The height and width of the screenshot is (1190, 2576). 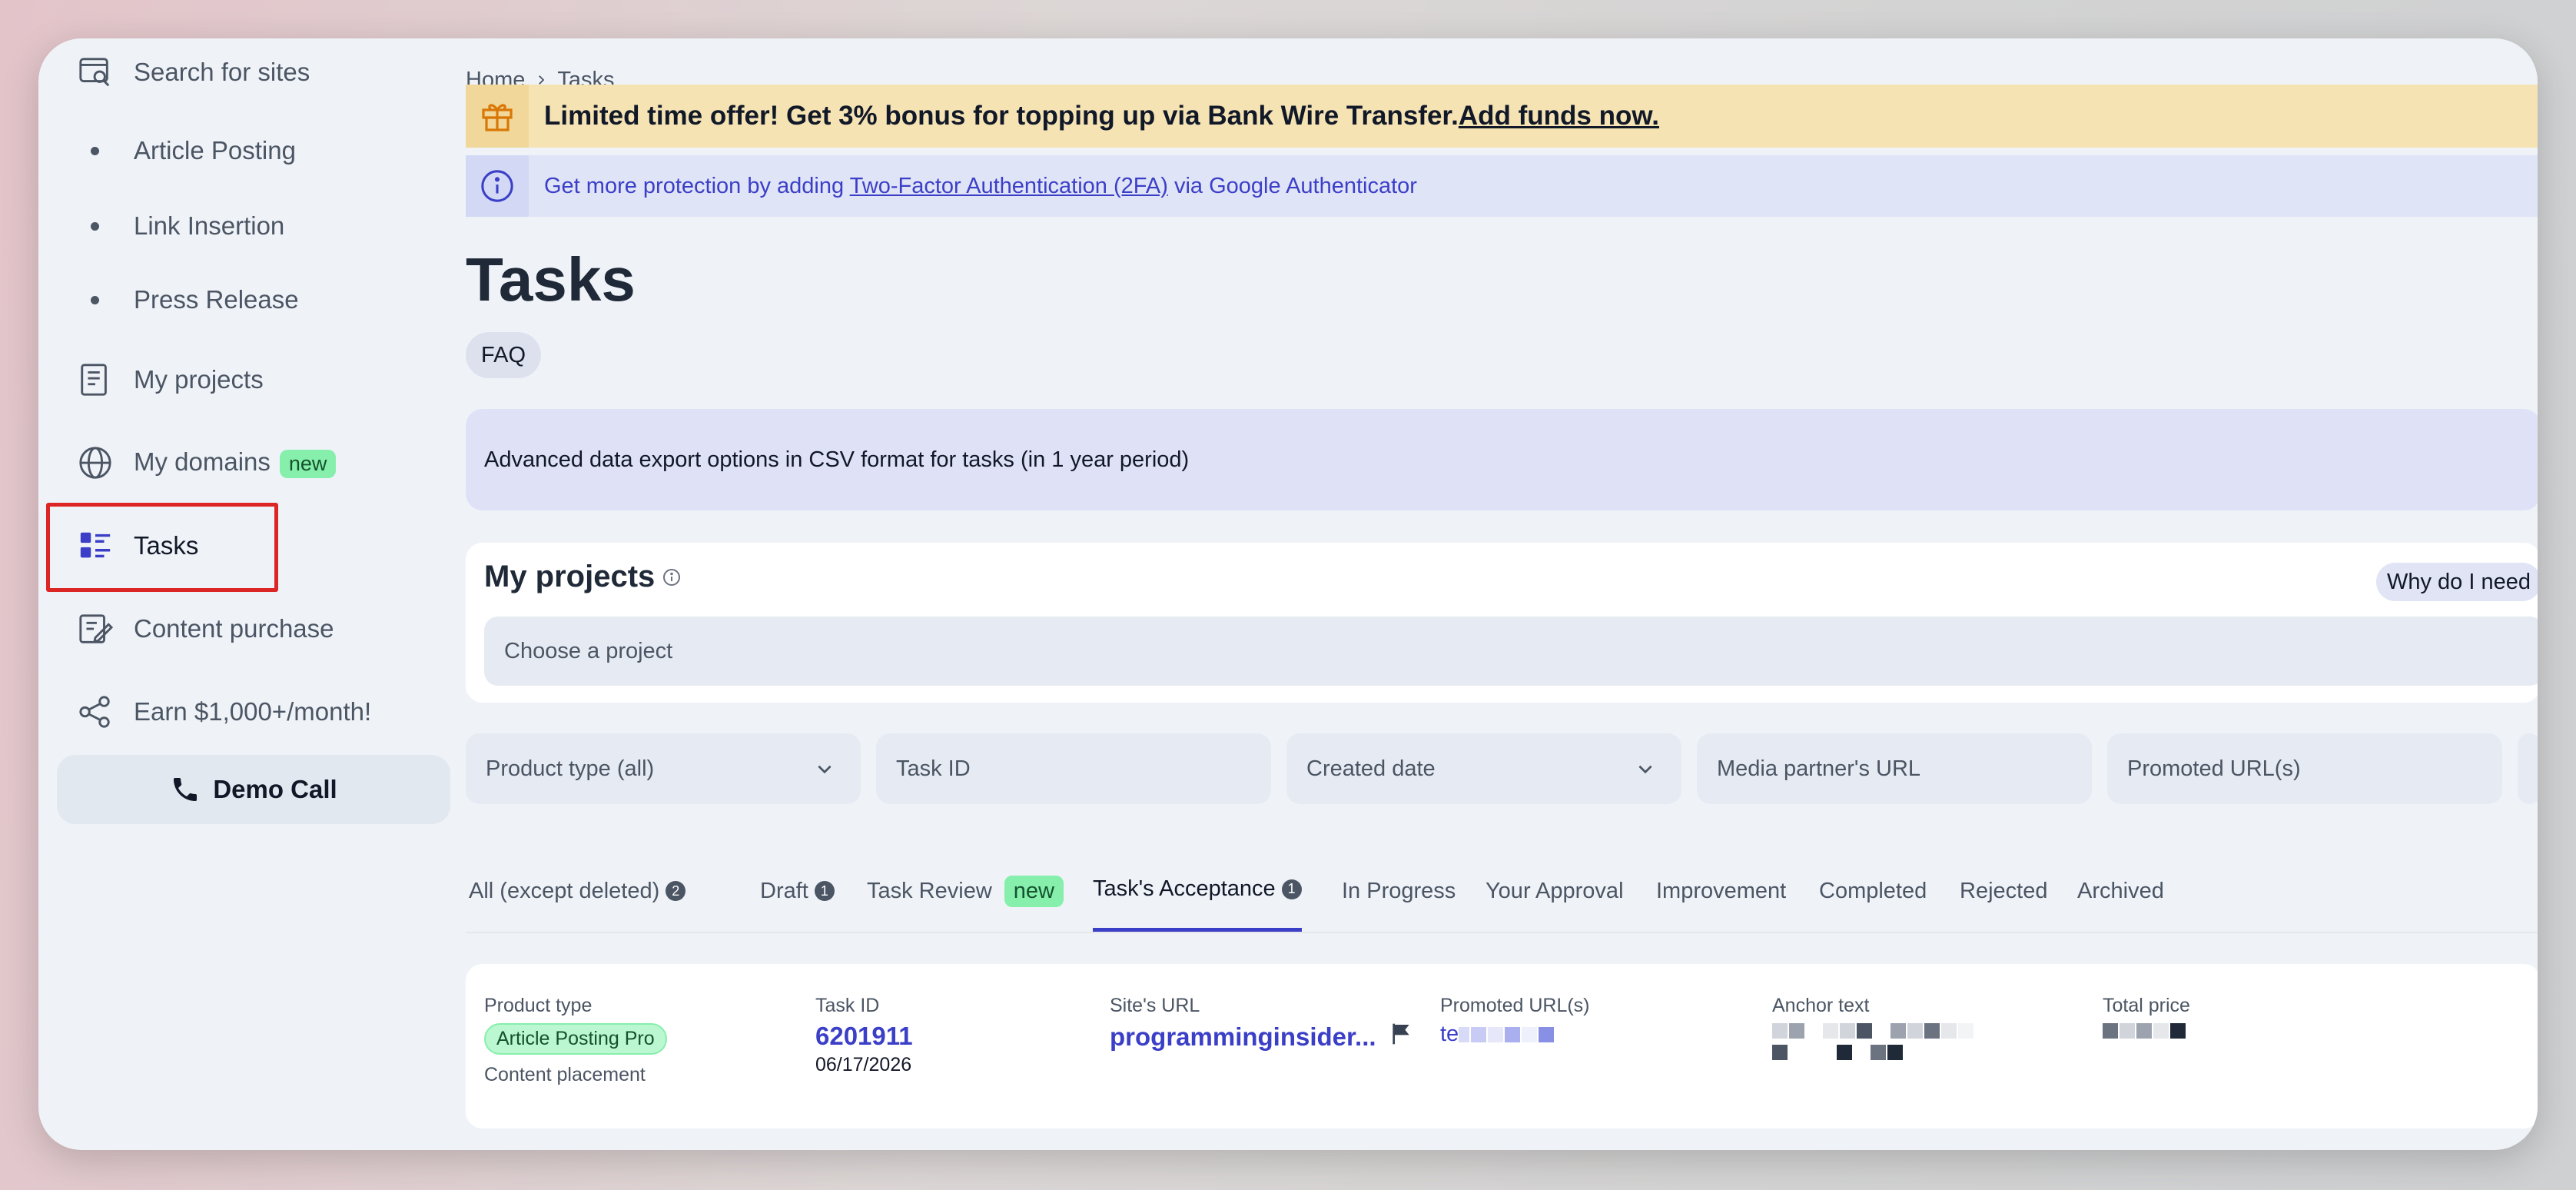 I want to click on sidebar-item-label: Search for sites, so click(x=222, y=72).